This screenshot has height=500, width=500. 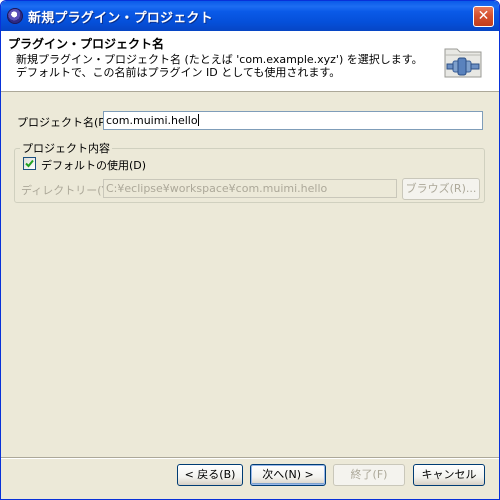 What do you see at coordinates (288, 475) in the screenshot?
I see `next-button: 次へ(N) >` at bounding box center [288, 475].